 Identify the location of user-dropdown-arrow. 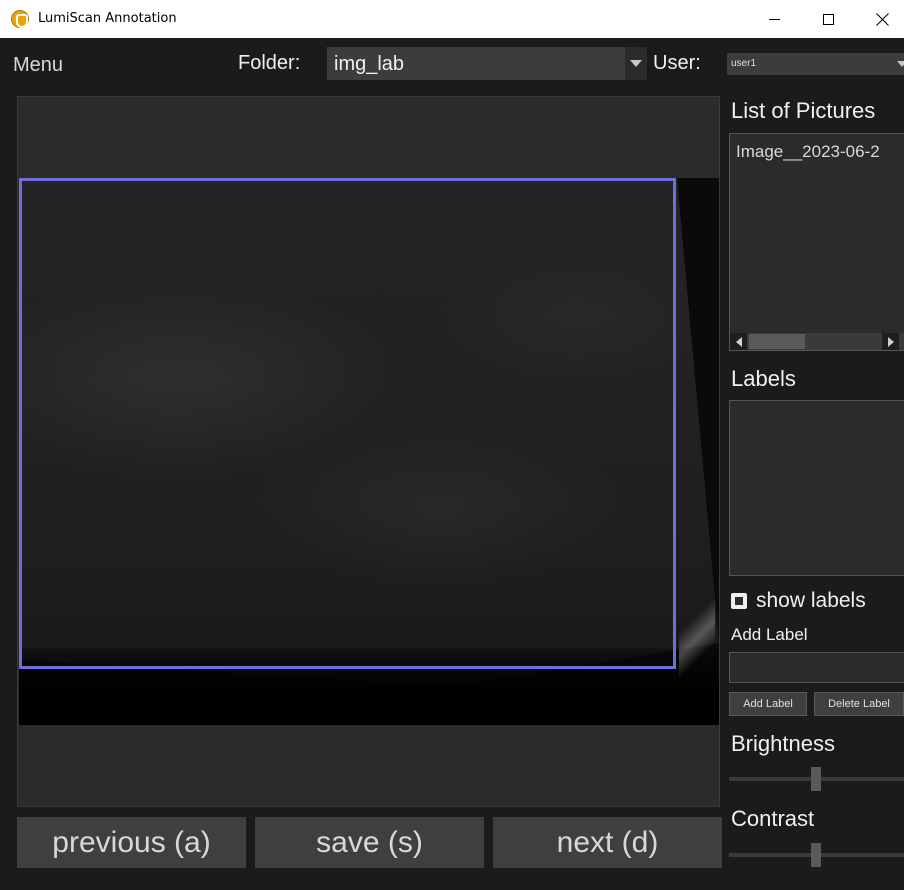
(899, 64).